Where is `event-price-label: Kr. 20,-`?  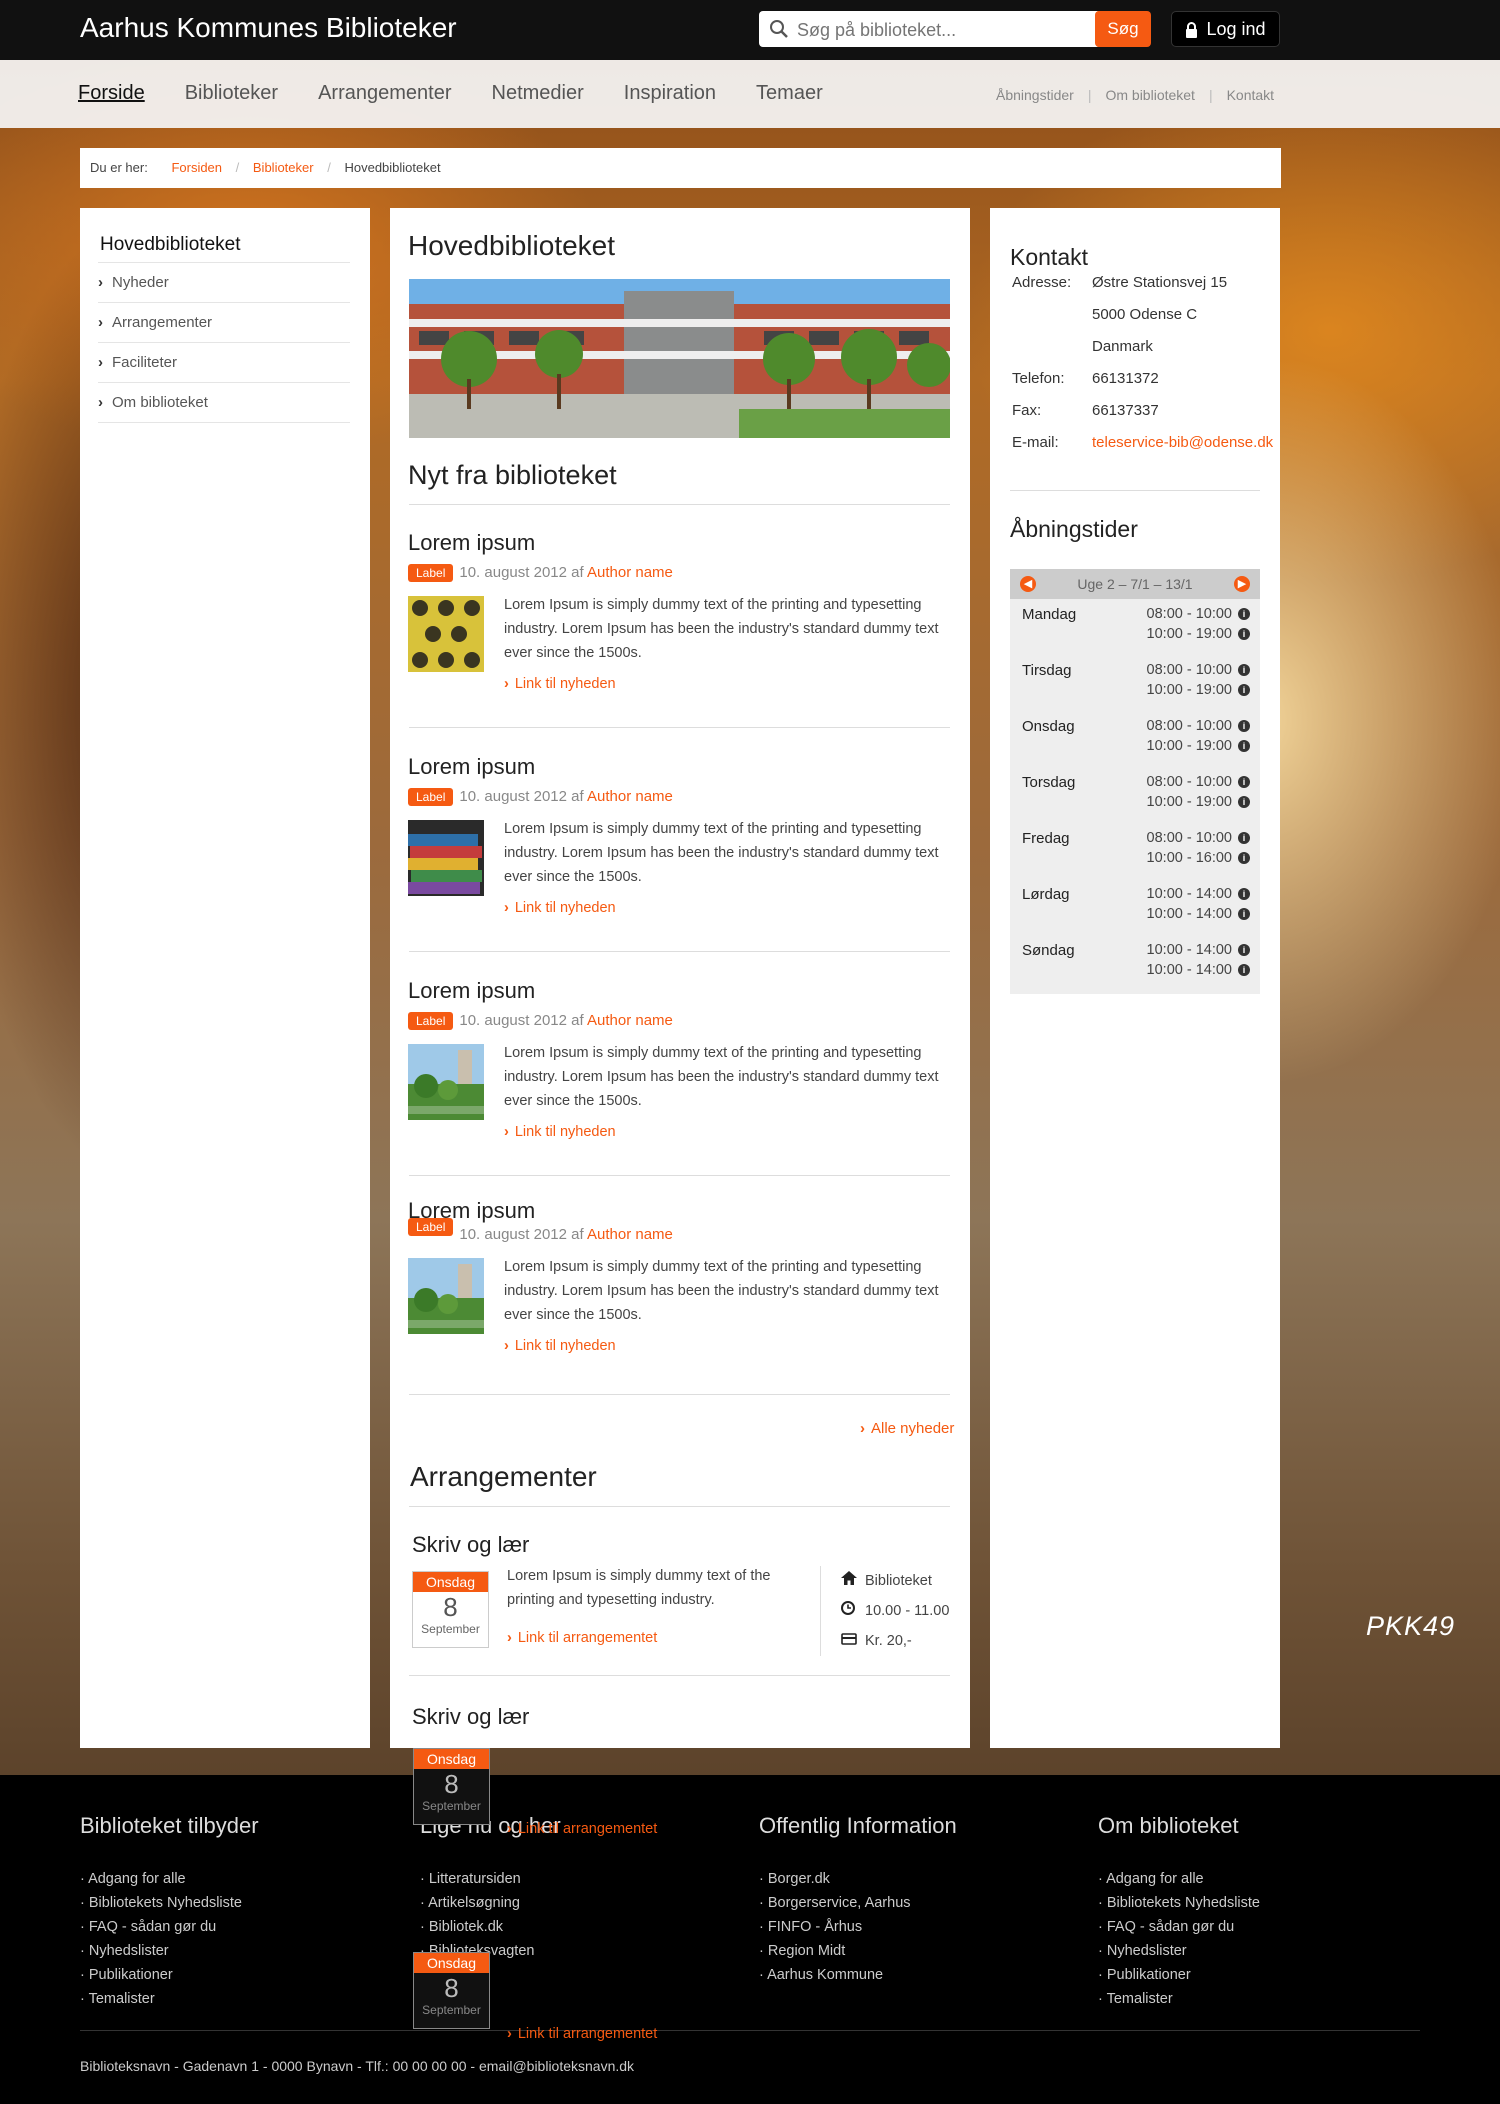 event-price-label: Kr. 20,- is located at coordinates (888, 1641).